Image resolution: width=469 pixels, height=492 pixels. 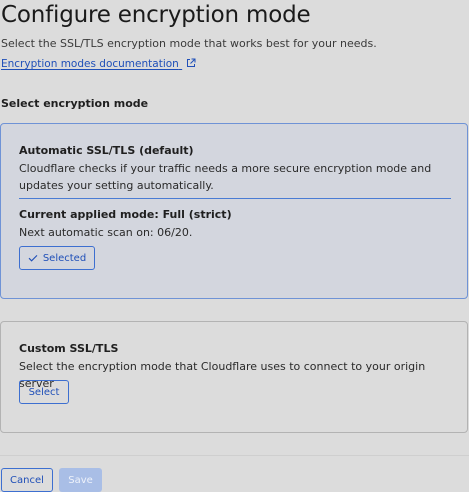 What do you see at coordinates (44, 392) in the screenshot?
I see `select-button: Select` at bounding box center [44, 392].